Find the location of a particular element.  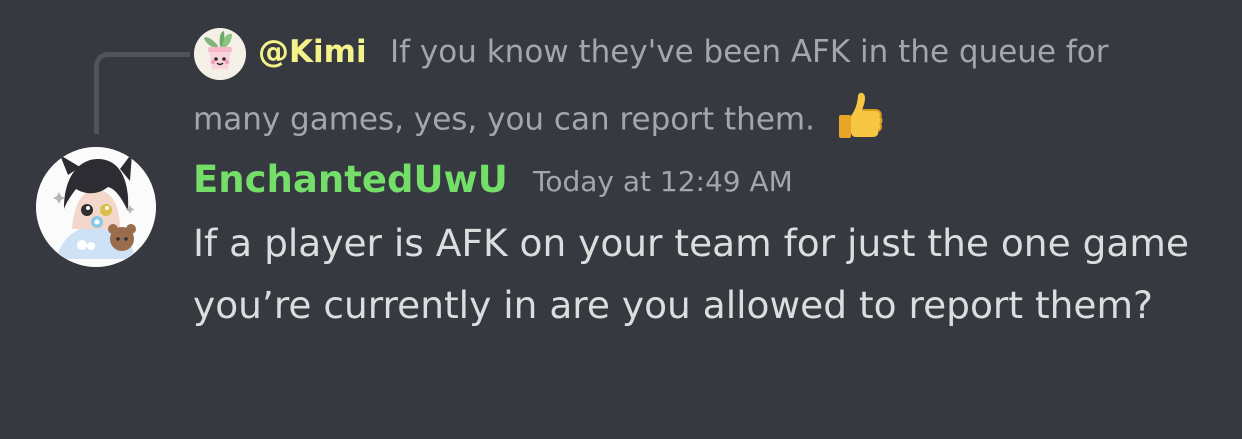

reply-avatar is located at coordinates (220, 54).